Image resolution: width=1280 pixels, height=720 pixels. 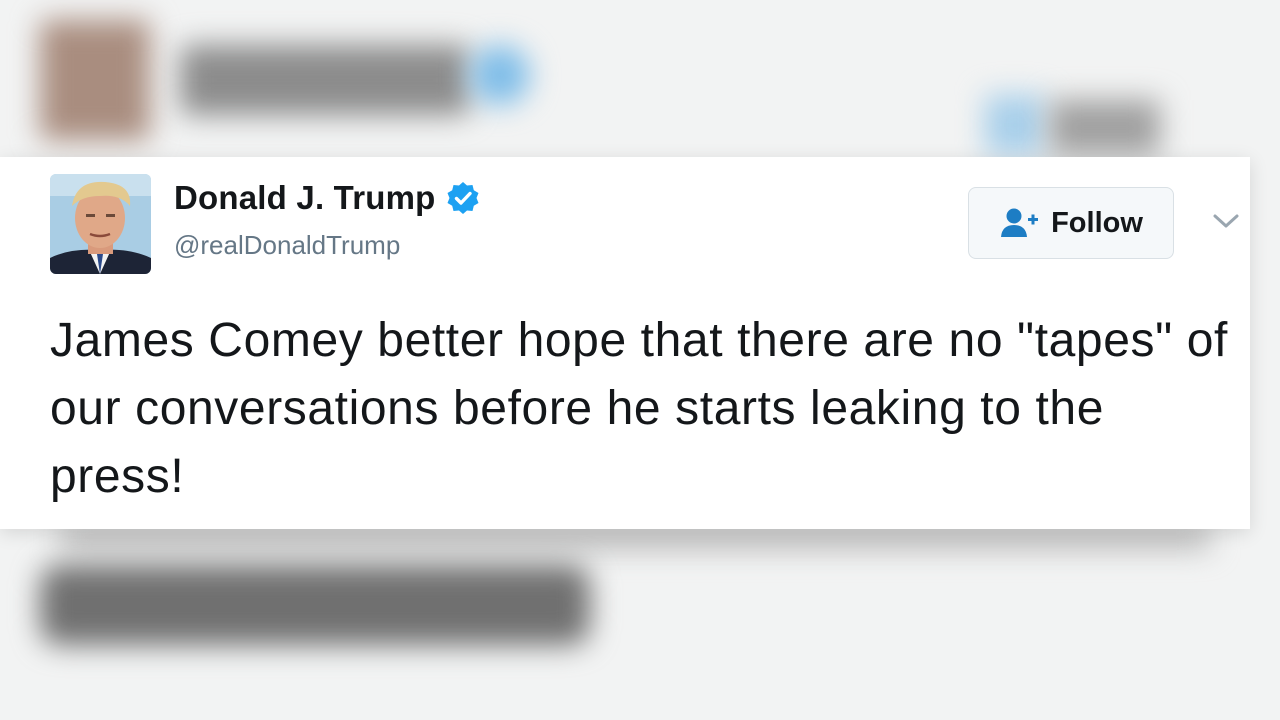 What do you see at coordinates (315, 605) in the screenshot?
I see `blurred-text-block` at bounding box center [315, 605].